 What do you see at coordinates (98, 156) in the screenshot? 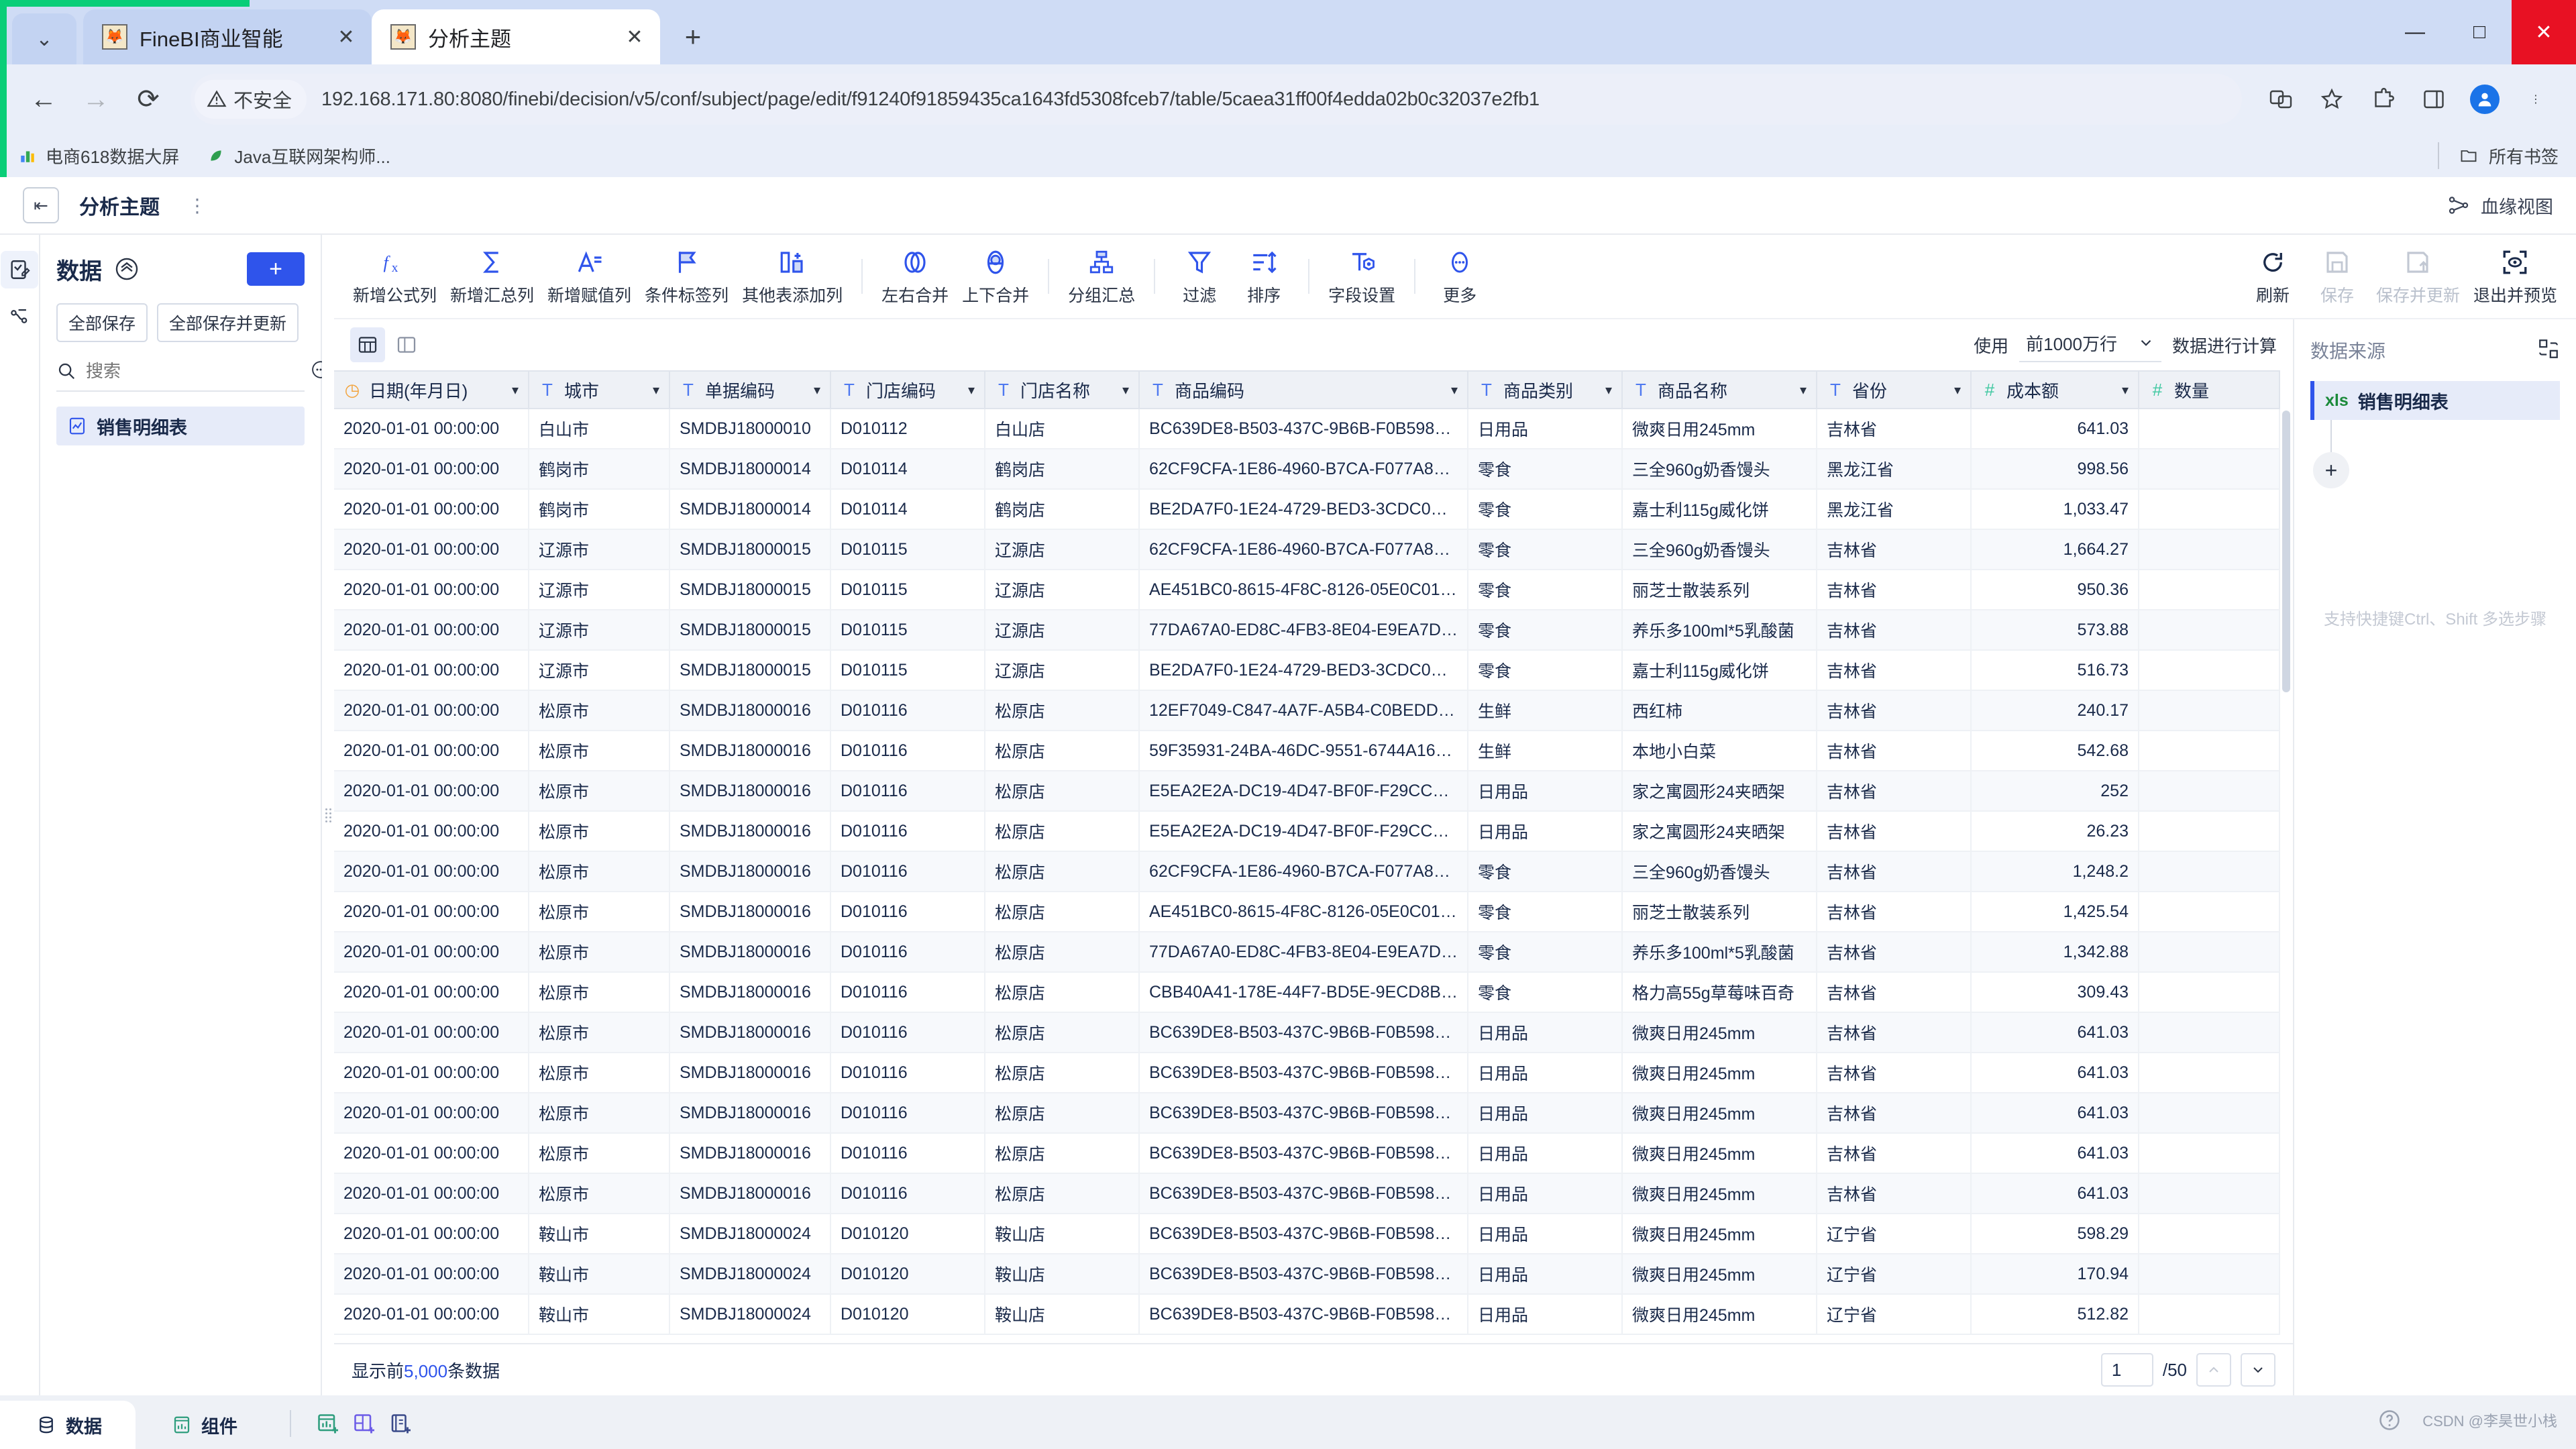
I see `bookmark-item-0: 电商618数据大屏` at bounding box center [98, 156].